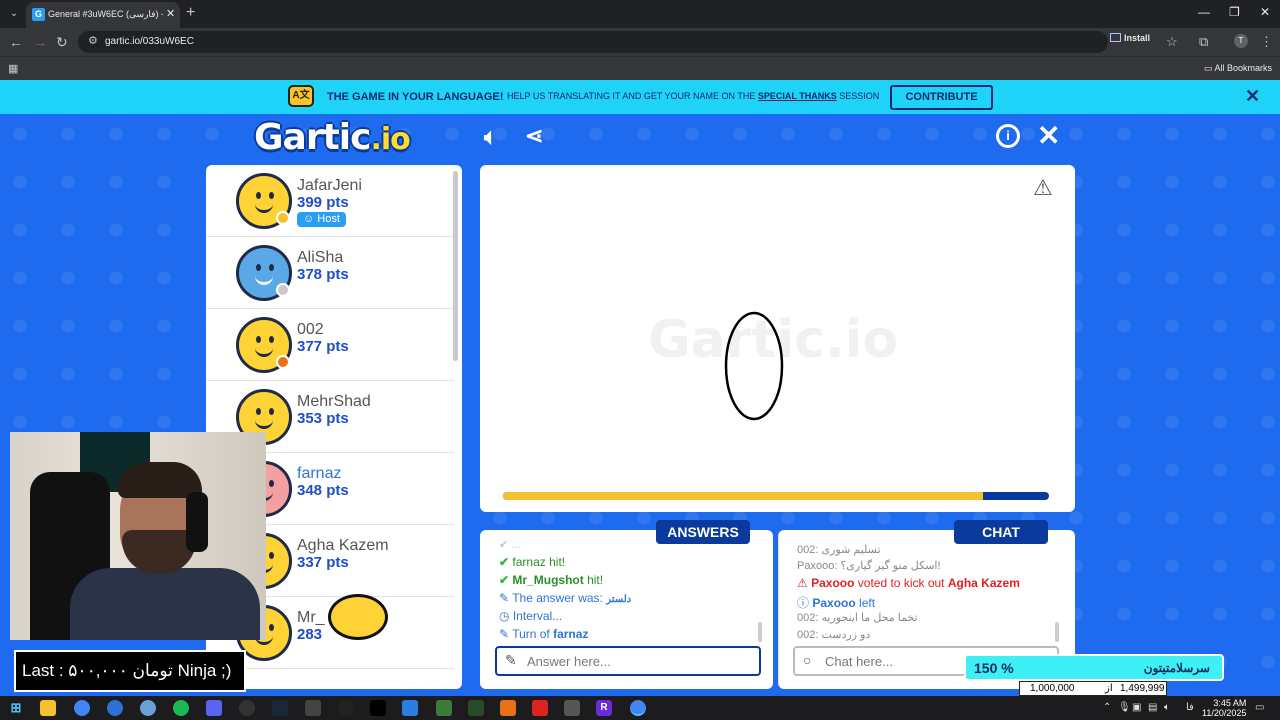  What do you see at coordinates (1238, 68) in the screenshot?
I see `all-bookmarks-button: ▭ All Bookmarks` at bounding box center [1238, 68].